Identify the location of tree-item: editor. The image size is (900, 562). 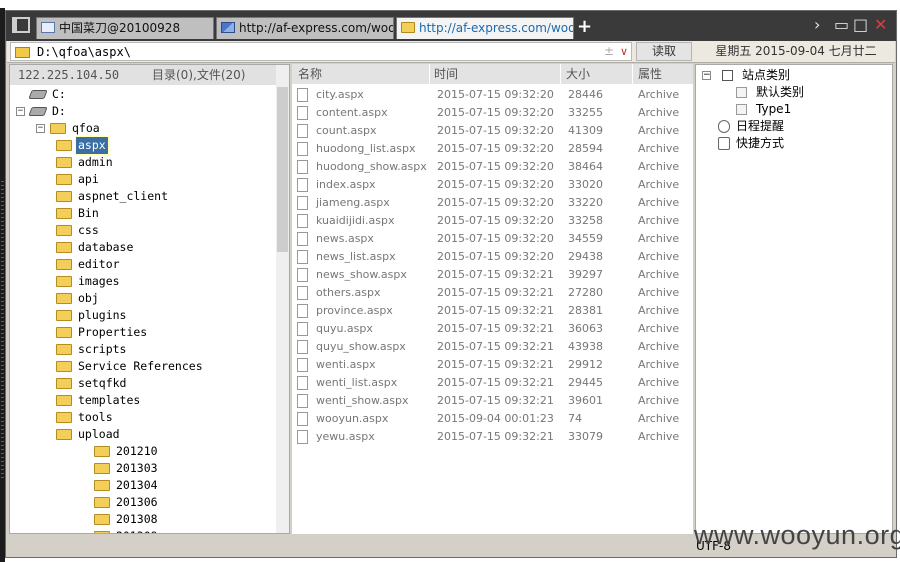
(143, 264).